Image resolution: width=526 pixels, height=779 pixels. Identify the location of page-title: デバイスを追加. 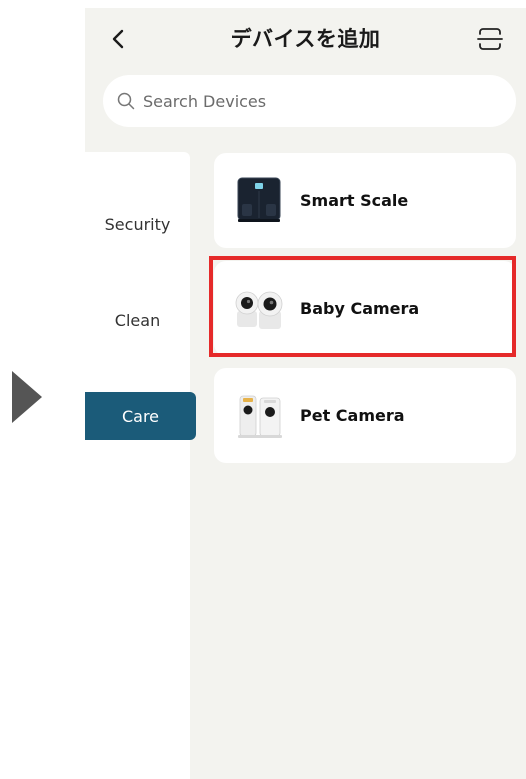
(305, 39).